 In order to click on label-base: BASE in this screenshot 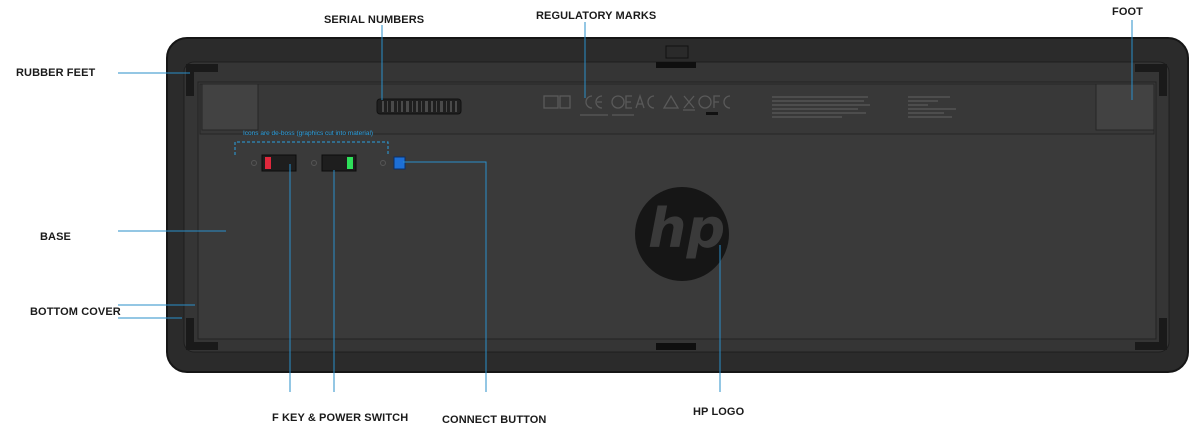, I will do `click(55, 237)`.